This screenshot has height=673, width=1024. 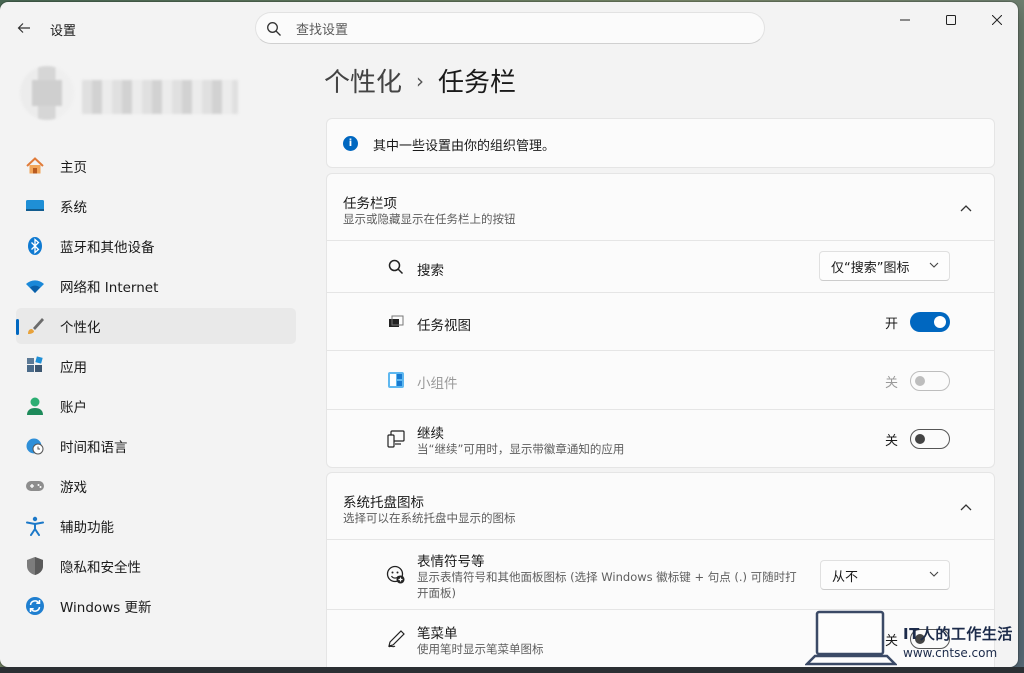 What do you see at coordinates (156, 566) in the screenshot?
I see `sidebar-item-privacy: 隐私和安全性` at bounding box center [156, 566].